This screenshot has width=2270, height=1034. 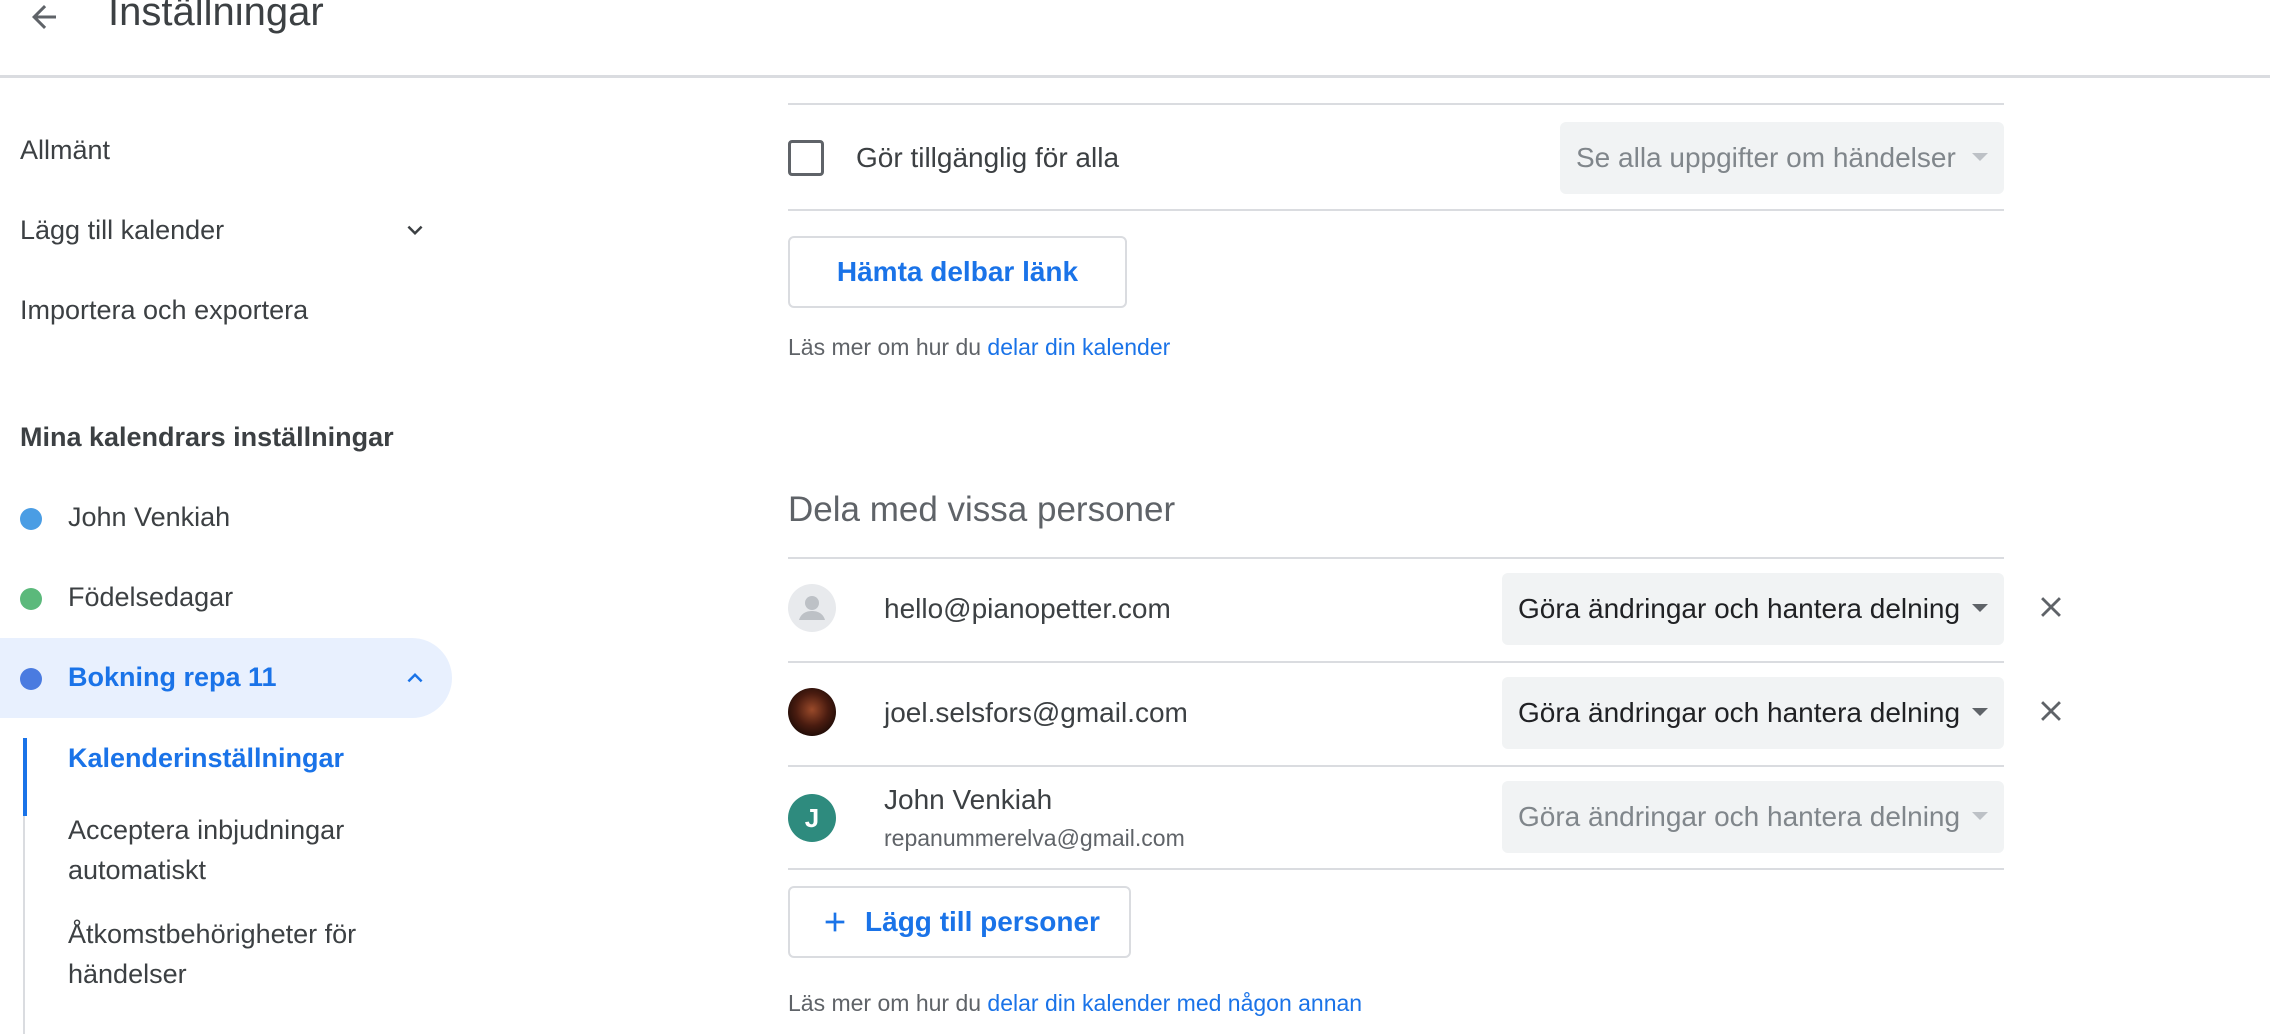 I want to click on sidebar-item-label: Allmänt, so click(x=65, y=149).